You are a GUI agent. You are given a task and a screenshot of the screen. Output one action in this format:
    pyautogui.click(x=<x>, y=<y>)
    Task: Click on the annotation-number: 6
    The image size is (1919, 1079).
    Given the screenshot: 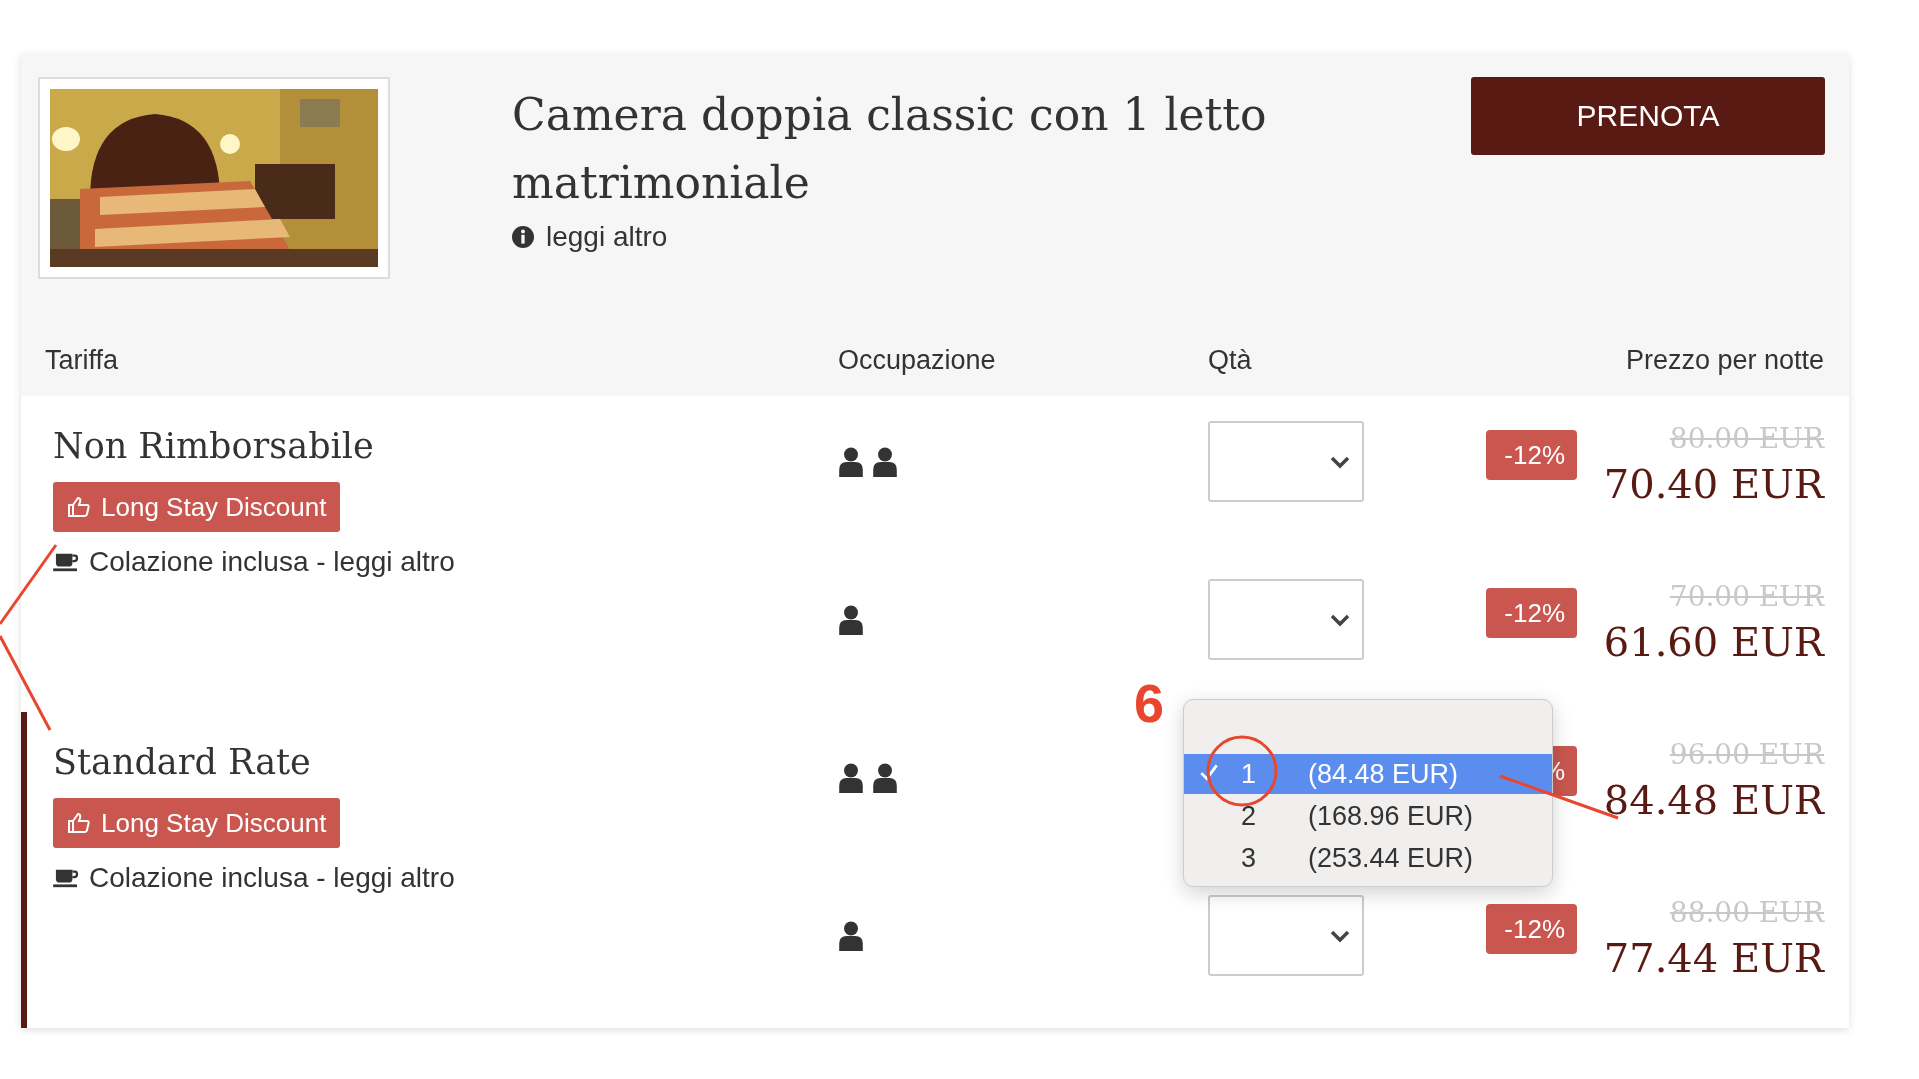 What is the action you would take?
    pyautogui.click(x=1149, y=703)
    